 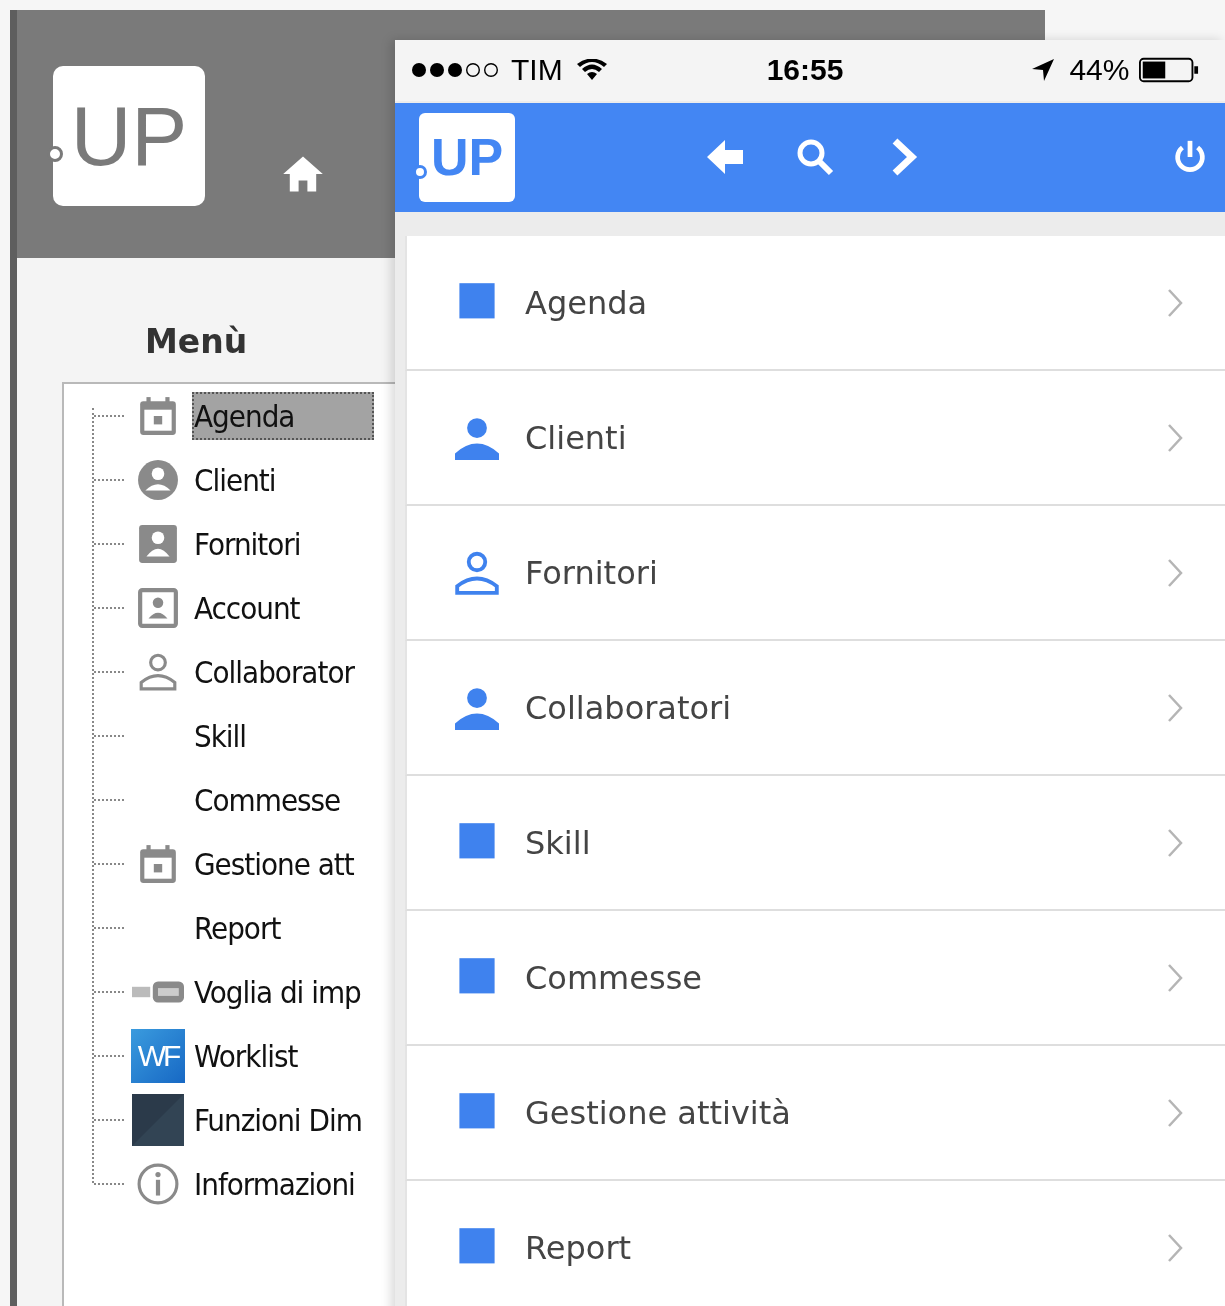 I want to click on carrier-name: TIM, so click(x=537, y=70).